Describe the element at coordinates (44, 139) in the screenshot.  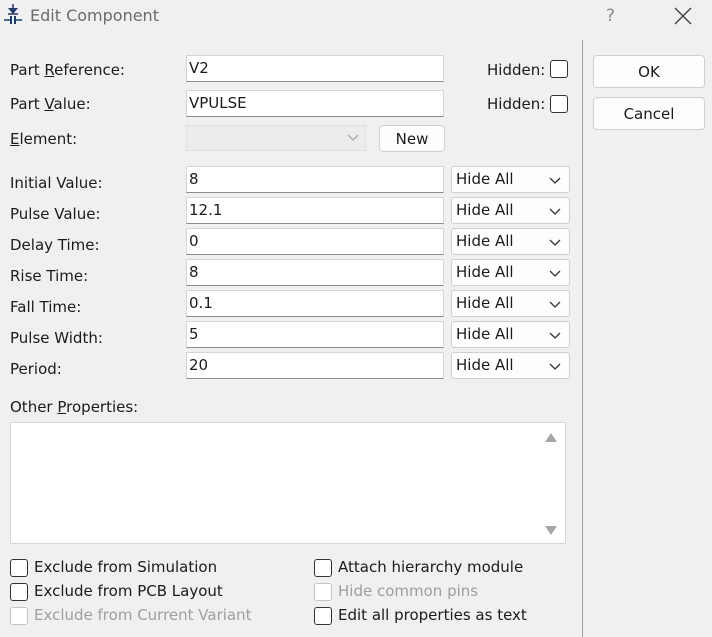
I see `element-label: Element:` at that location.